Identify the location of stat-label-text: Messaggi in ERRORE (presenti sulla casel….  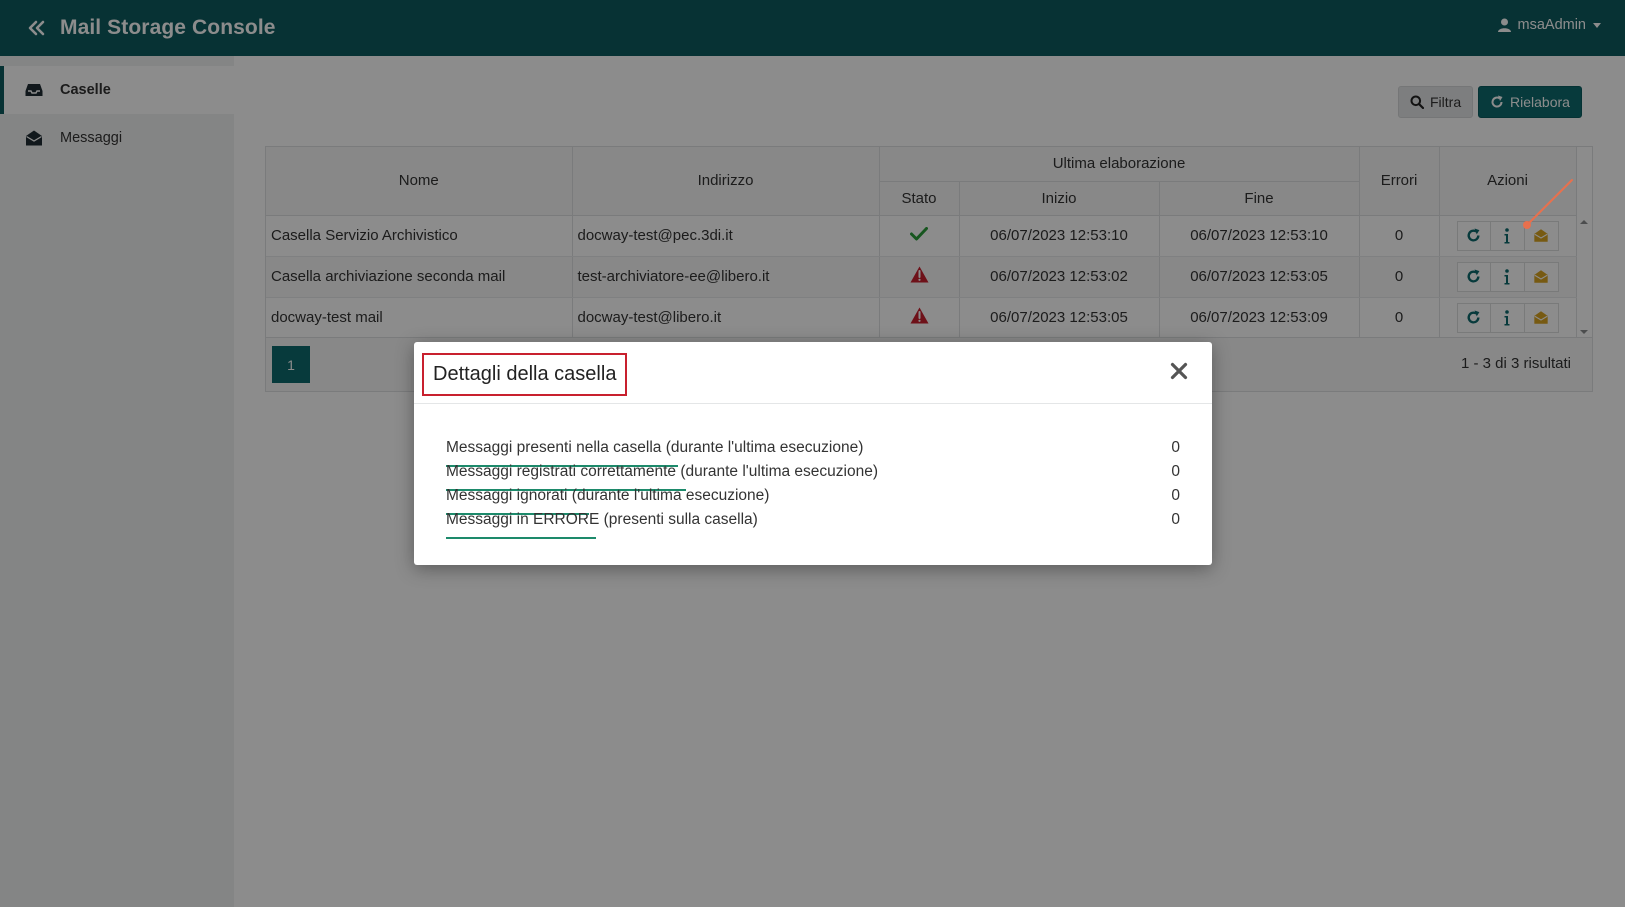
(602, 519).